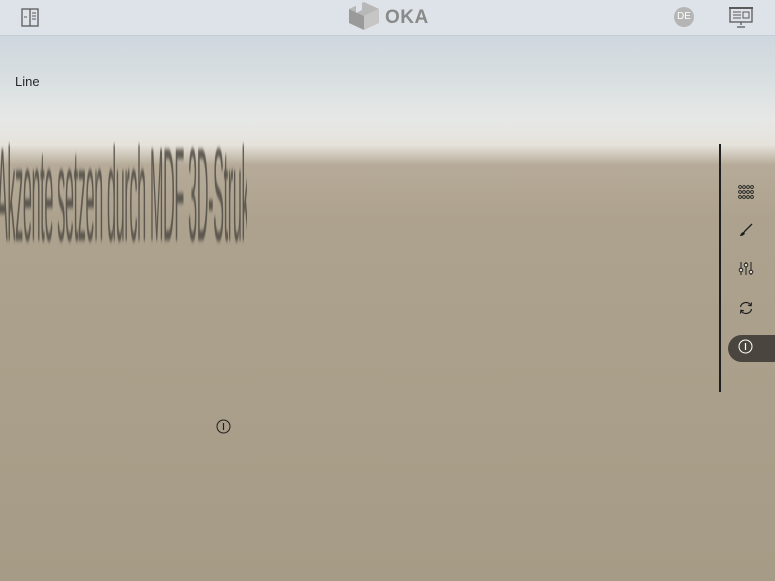 This screenshot has height=581, width=775. What do you see at coordinates (684, 17) in the screenshot?
I see `language-switcher: DE` at bounding box center [684, 17].